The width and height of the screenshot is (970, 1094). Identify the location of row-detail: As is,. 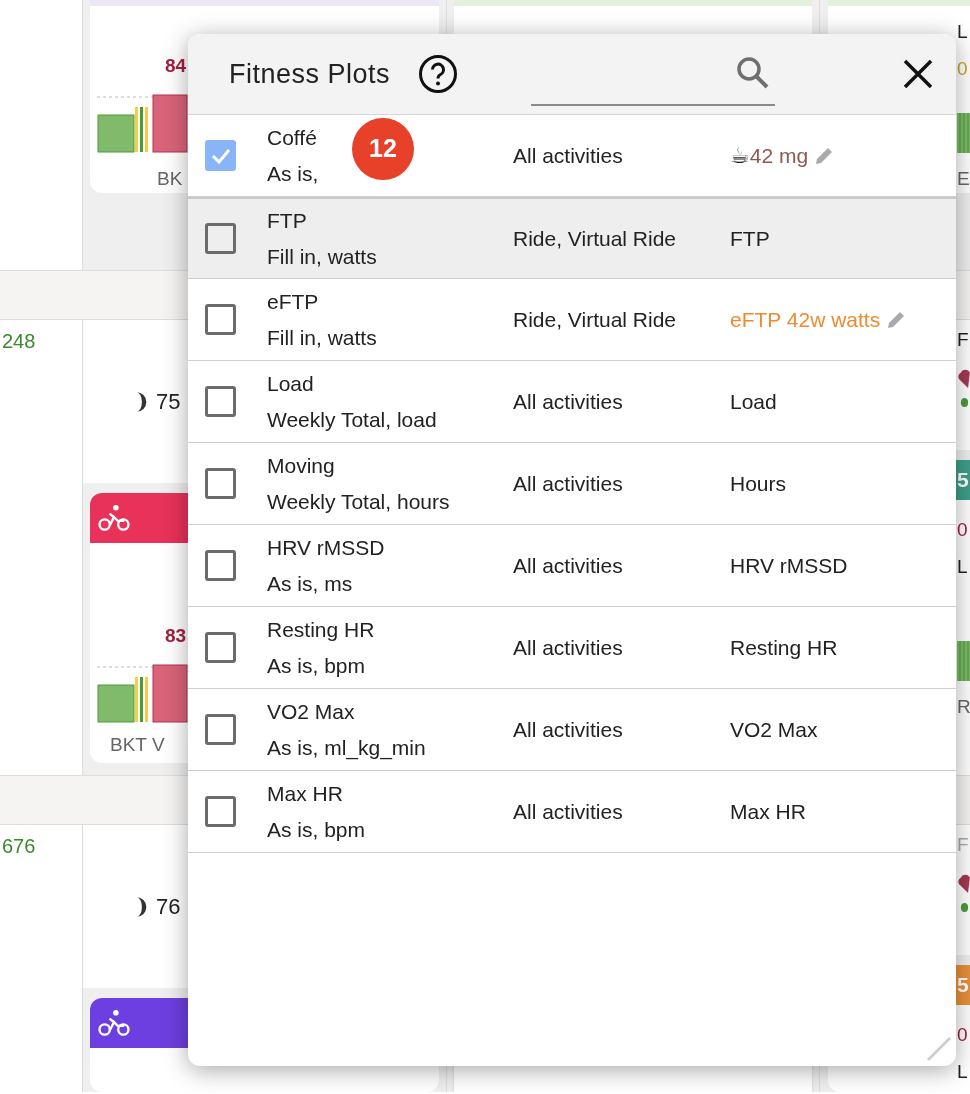
(293, 173).